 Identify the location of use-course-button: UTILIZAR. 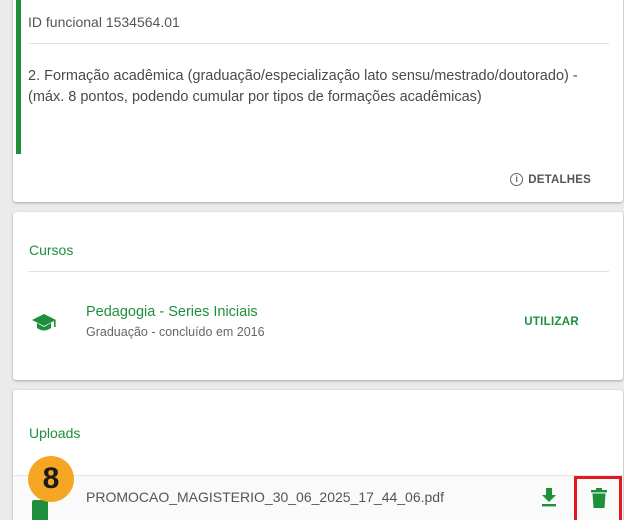
(551, 322).